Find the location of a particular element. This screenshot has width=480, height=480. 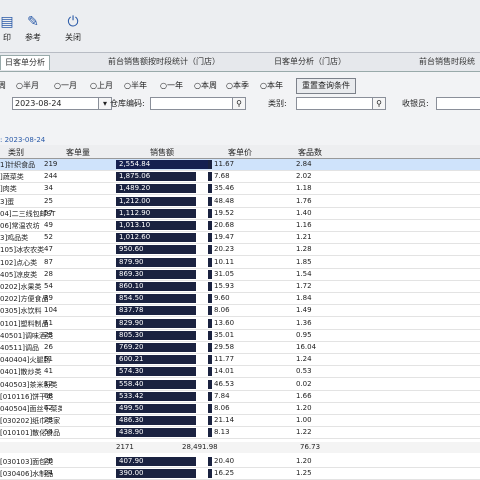

cell-items-per-ticket: 0.53 is located at coordinates (304, 371).